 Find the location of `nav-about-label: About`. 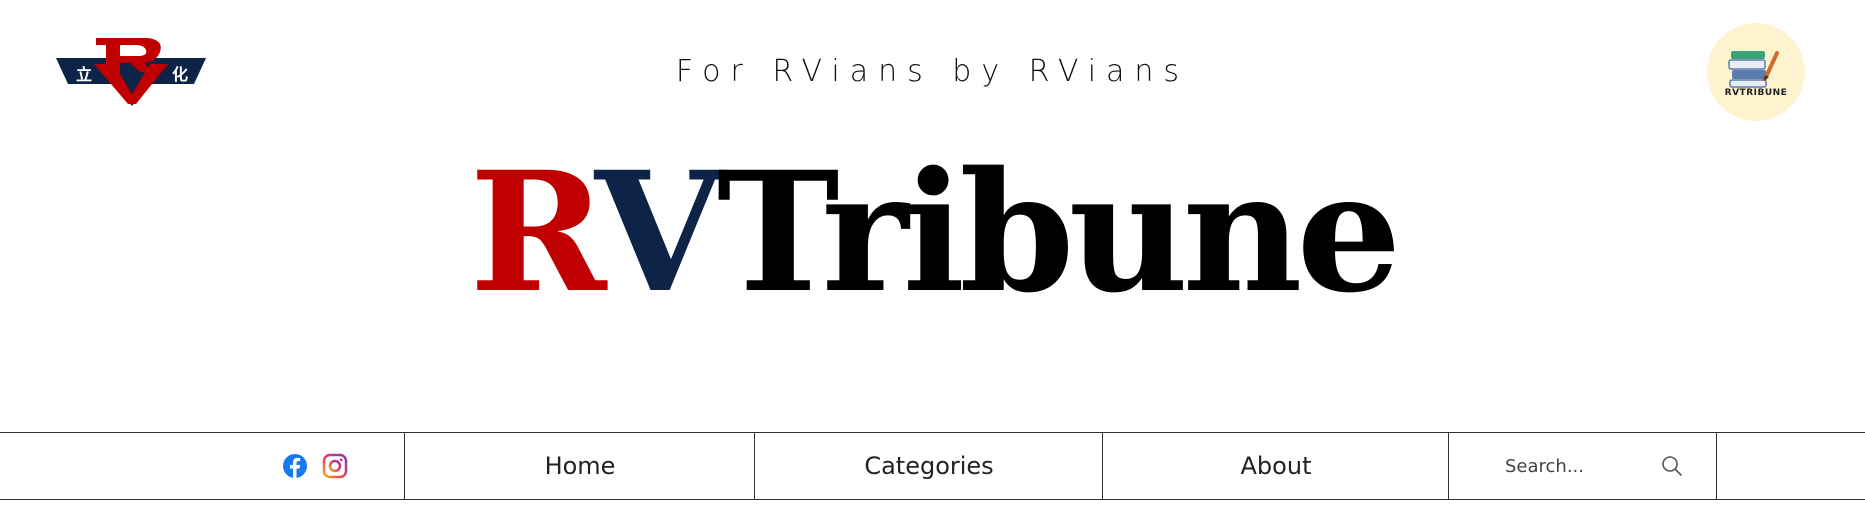

nav-about-label: About is located at coordinates (1276, 466).